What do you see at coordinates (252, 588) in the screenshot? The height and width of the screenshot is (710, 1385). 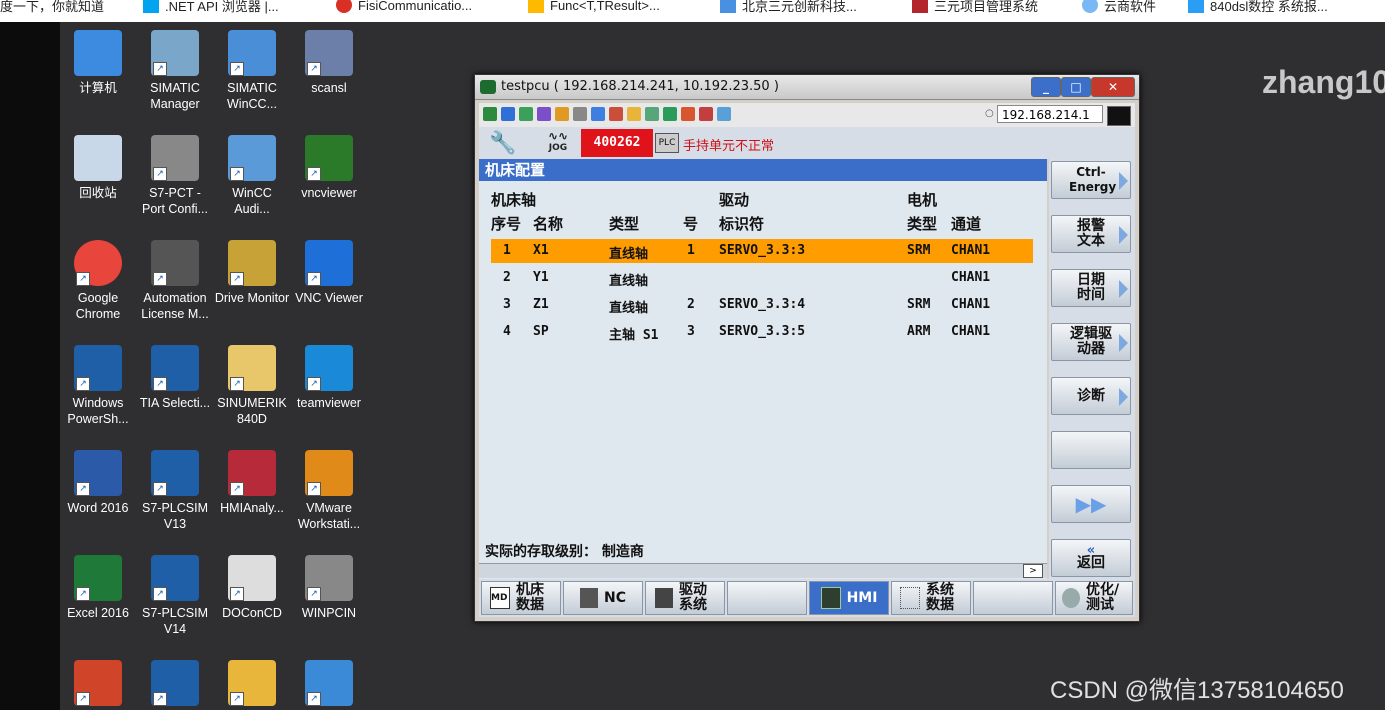 I see `desktop-icon-doconcd: ↗ DOConCD` at bounding box center [252, 588].